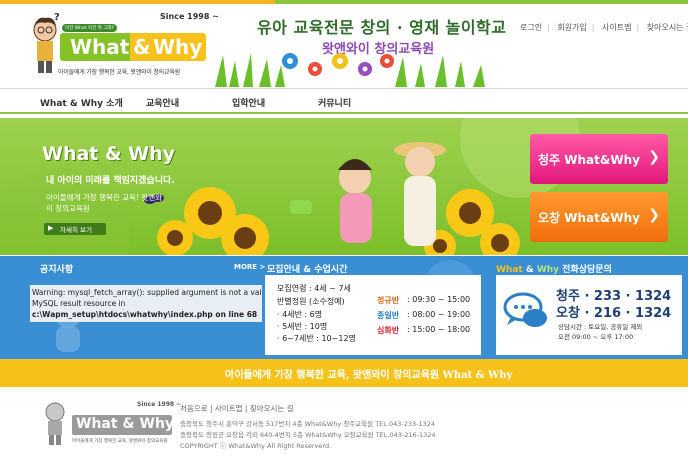 The width and height of the screenshot is (688, 458). Describe the element at coordinates (229, 408) in the screenshot. I see `footer-sitemap-link: 사이트맵` at that location.